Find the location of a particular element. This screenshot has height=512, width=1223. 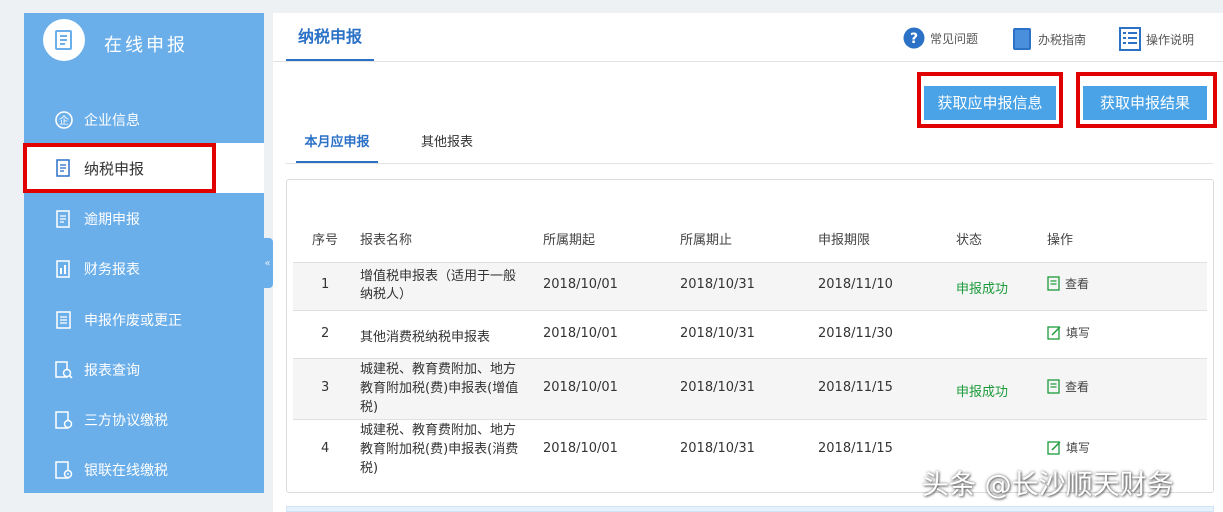

cell-no: 3 is located at coordinates (325, 387).